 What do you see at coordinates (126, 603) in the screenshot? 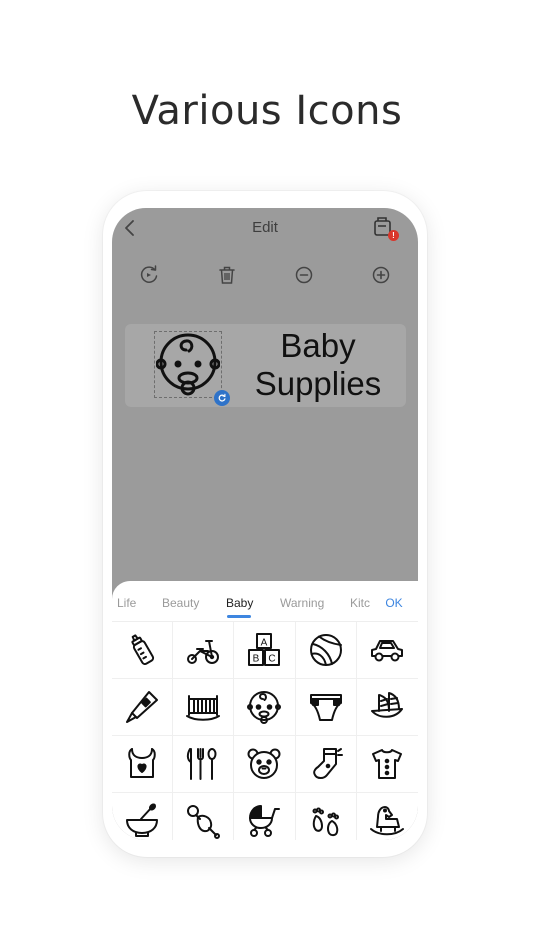
I see `tab-life: Life` at bounding box center [126, 603].